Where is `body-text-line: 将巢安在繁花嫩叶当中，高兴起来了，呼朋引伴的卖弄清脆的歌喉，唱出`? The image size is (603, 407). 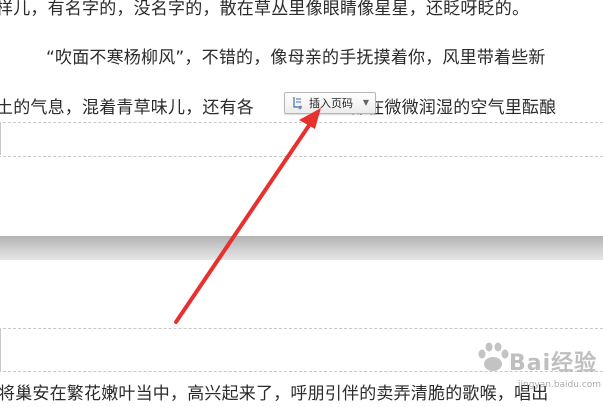
body-text-line: 将巢安在繁花嫩叶当中，高兴起来了，呼朋引伴的卖弄清脆的歌喉，唱出 is located at coordinates (274, 394).